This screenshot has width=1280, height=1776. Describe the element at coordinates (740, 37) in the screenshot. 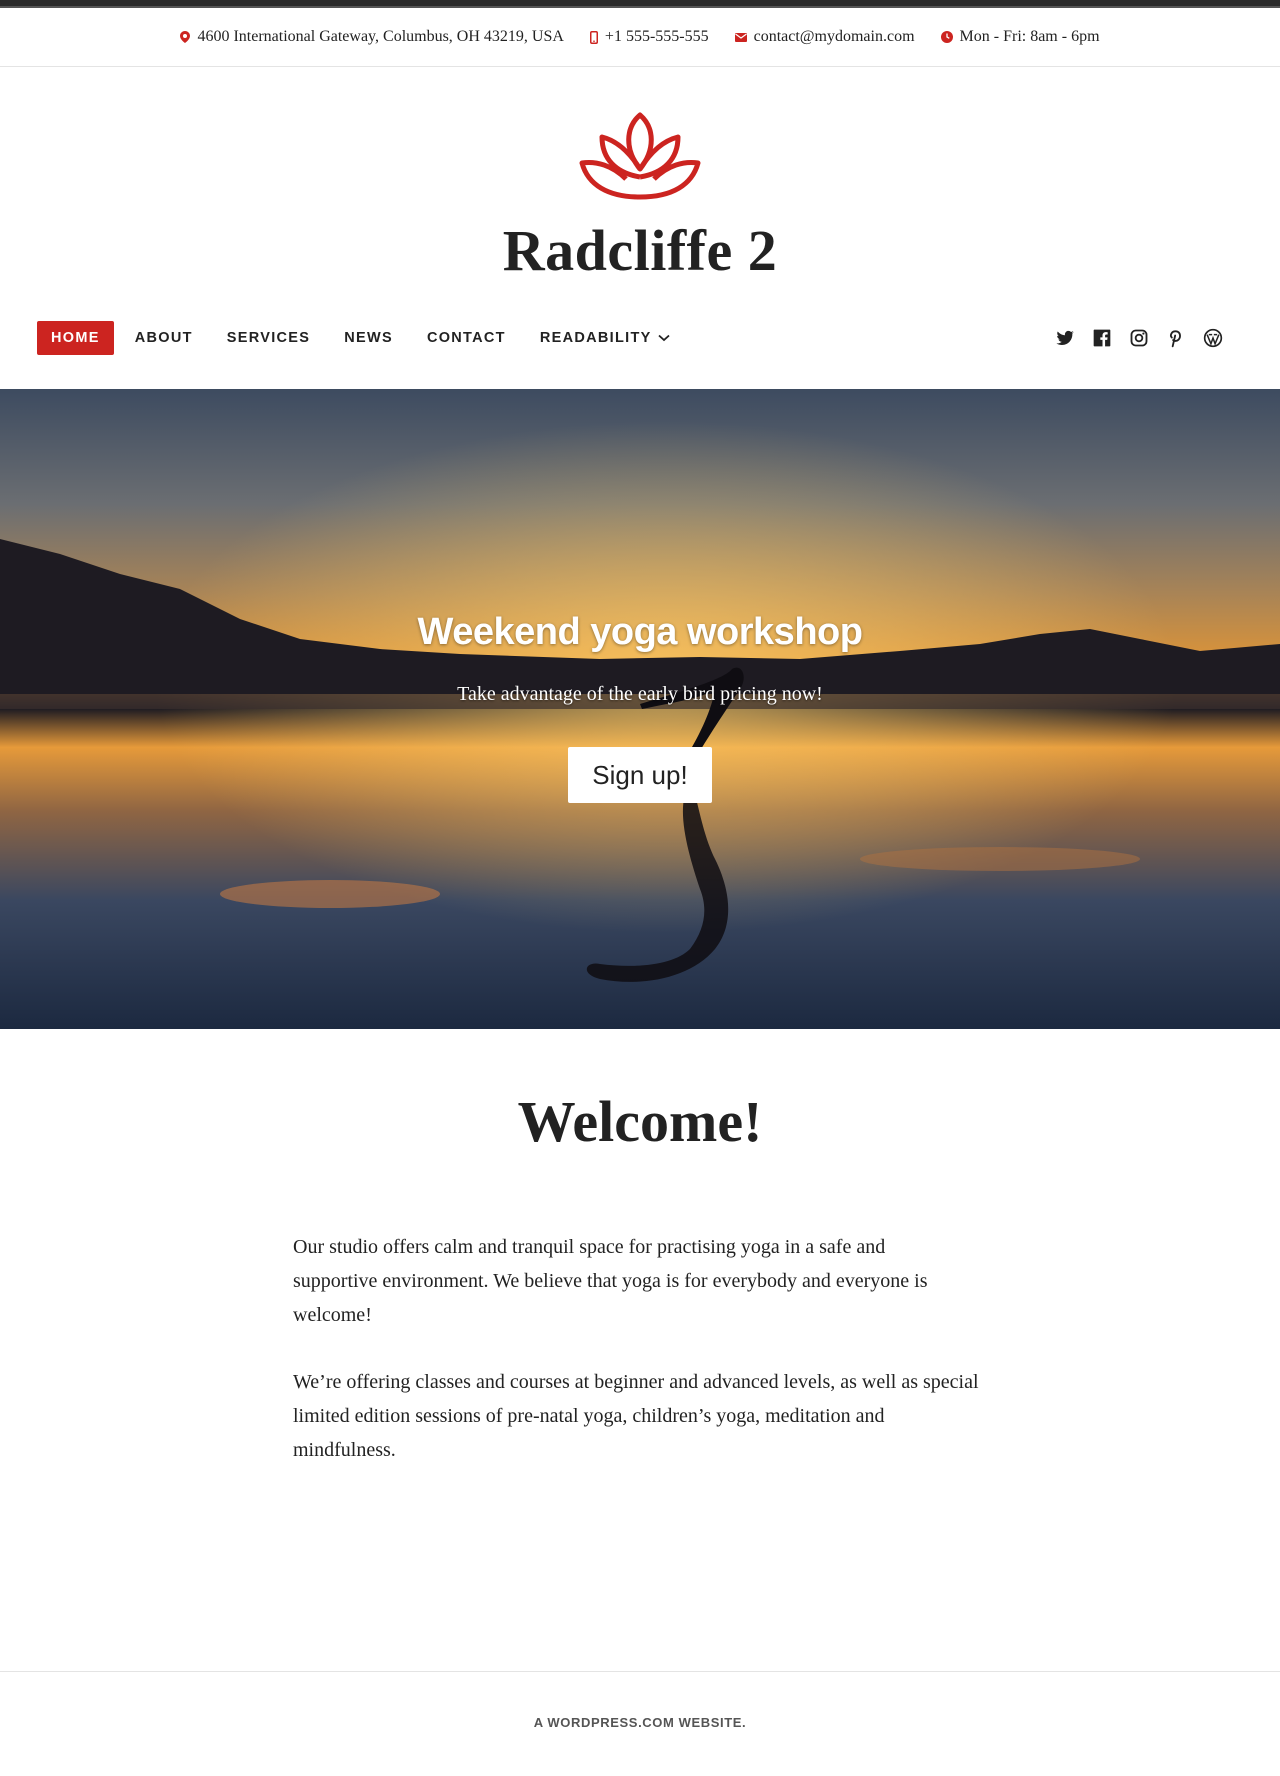

I see `envelope-icon` at that location.